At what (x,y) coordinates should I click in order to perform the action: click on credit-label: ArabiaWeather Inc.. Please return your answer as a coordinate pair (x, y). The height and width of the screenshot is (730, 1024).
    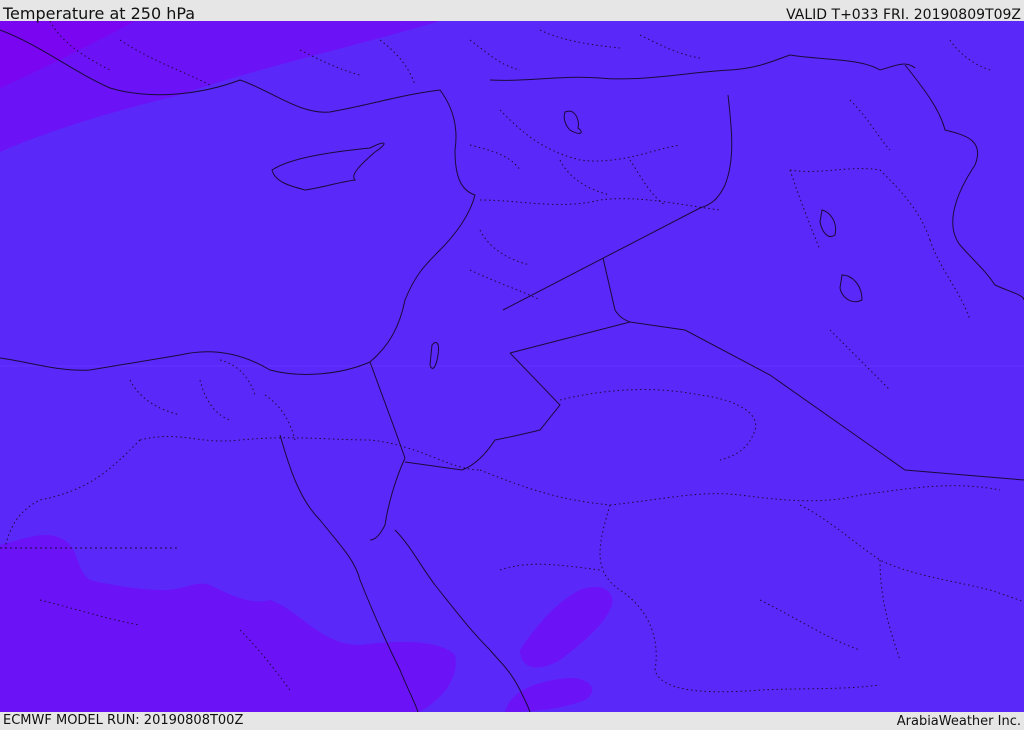
    Looking at the image, I should click on (958, 721).